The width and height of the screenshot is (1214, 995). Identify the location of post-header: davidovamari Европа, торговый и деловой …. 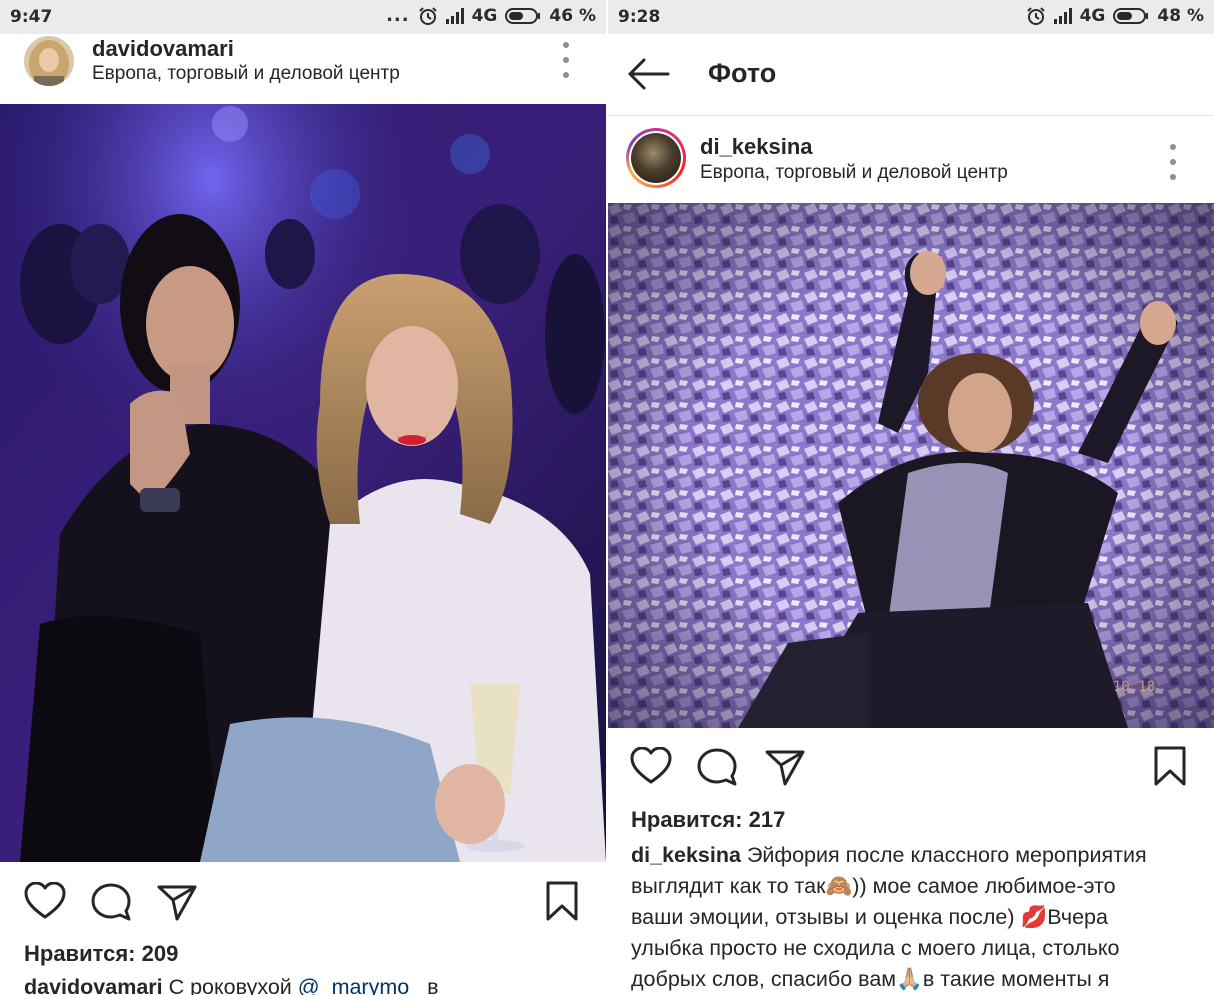
(303, 69).